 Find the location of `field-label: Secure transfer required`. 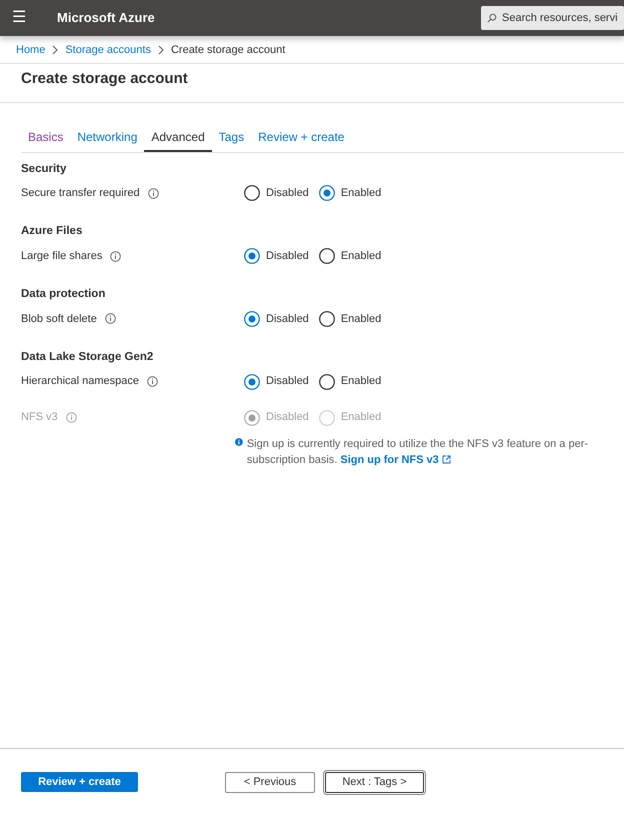

field-label: Secure transfer required is located at coordinates (80, 194).